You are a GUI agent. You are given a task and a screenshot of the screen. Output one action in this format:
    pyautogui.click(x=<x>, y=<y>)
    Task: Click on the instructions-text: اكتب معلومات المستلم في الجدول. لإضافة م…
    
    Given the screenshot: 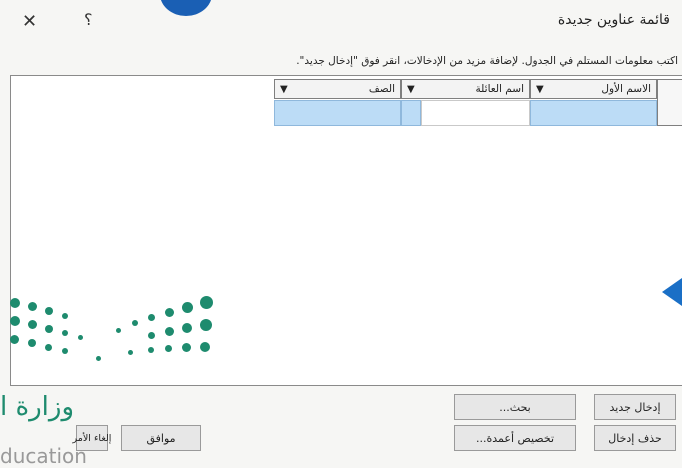 What is the action you would take?
    pyautogui.click(x=487, y=61)
    